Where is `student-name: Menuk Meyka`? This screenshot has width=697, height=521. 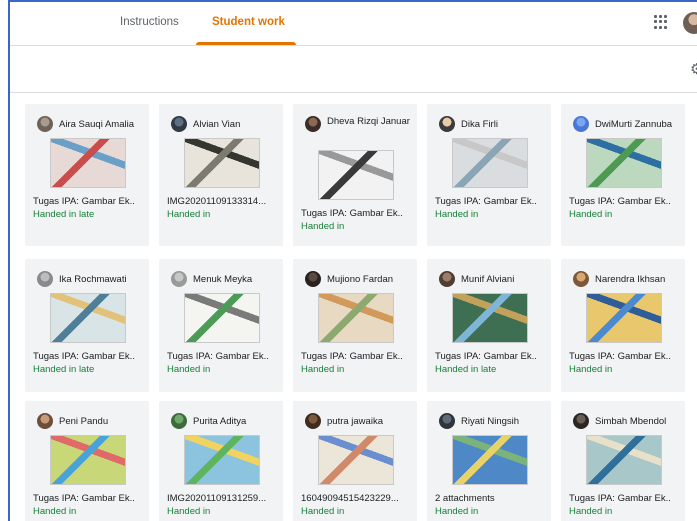
student-name: Menuk Meyka is located at coordinates (223, 279).